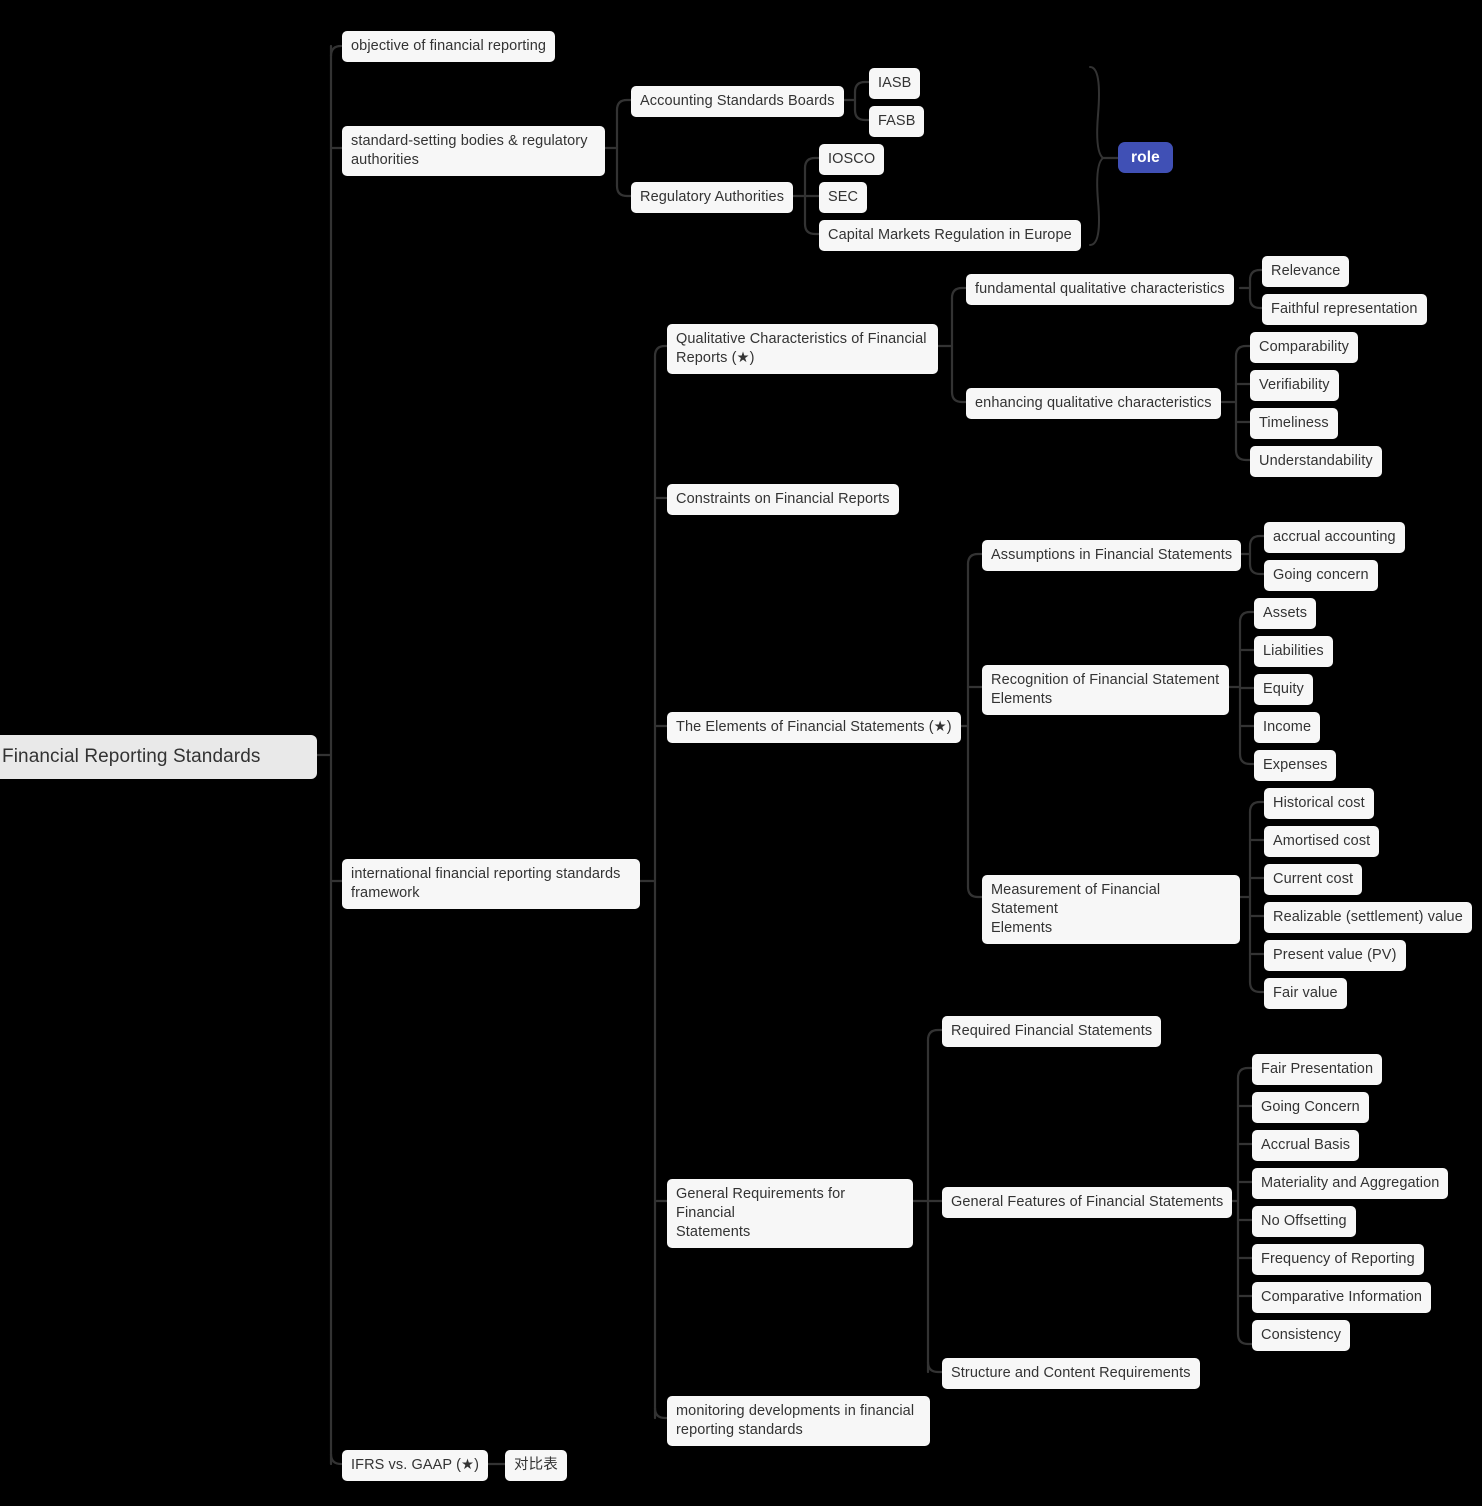 The height and width of the screenshot is (1506, 1482). What do you see at coordinates (624, 191) in the screenshot?
I see `edge-ss-ra` at bounding box center [624, 191].